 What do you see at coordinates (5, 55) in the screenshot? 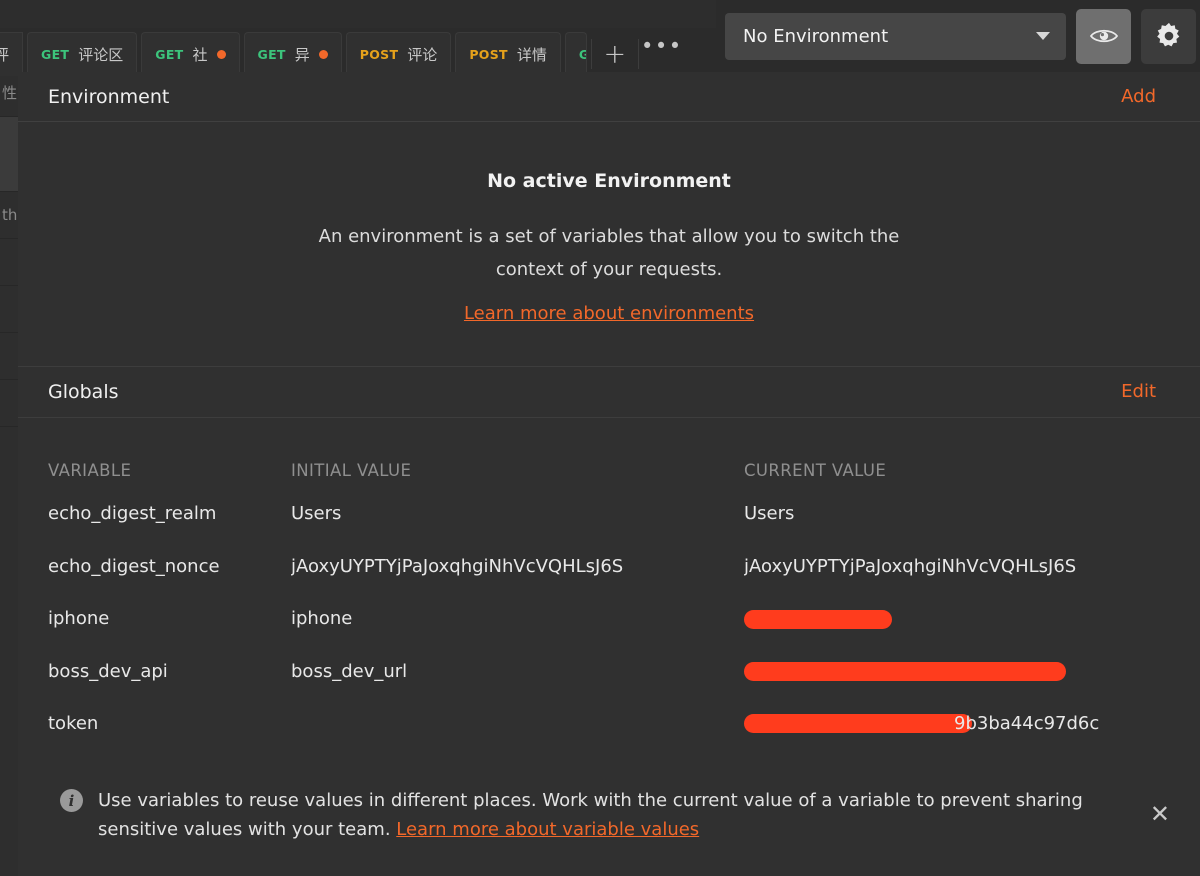
I see `tab-title: 评` at bounding box center [5, 55].